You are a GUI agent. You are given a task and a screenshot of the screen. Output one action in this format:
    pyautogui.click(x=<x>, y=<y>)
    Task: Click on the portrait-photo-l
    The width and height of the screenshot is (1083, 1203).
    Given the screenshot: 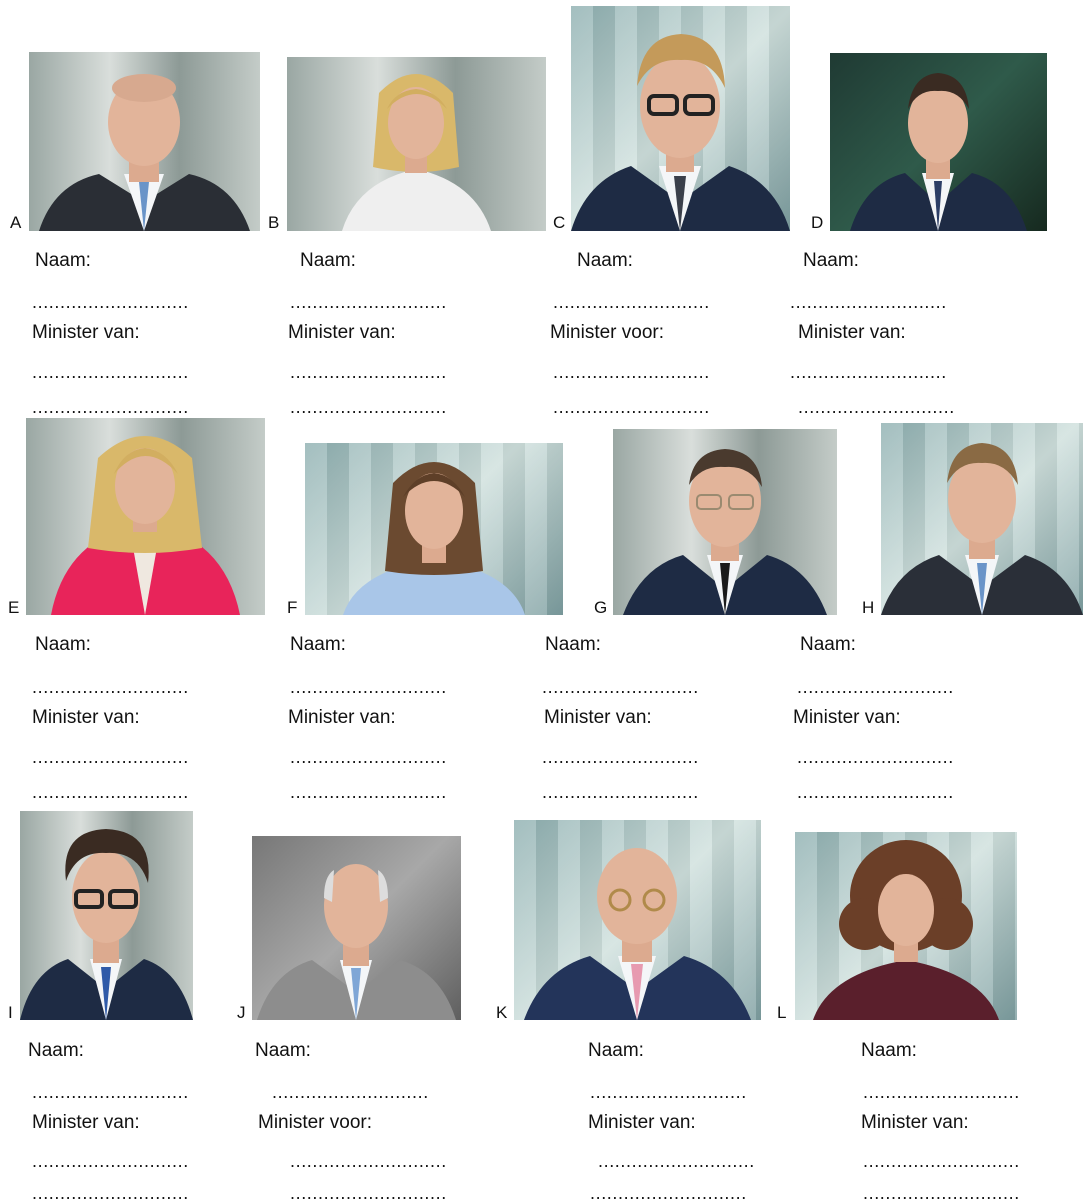 What is the action you would take?
    pyautogui.click(x=906, y=926)
    